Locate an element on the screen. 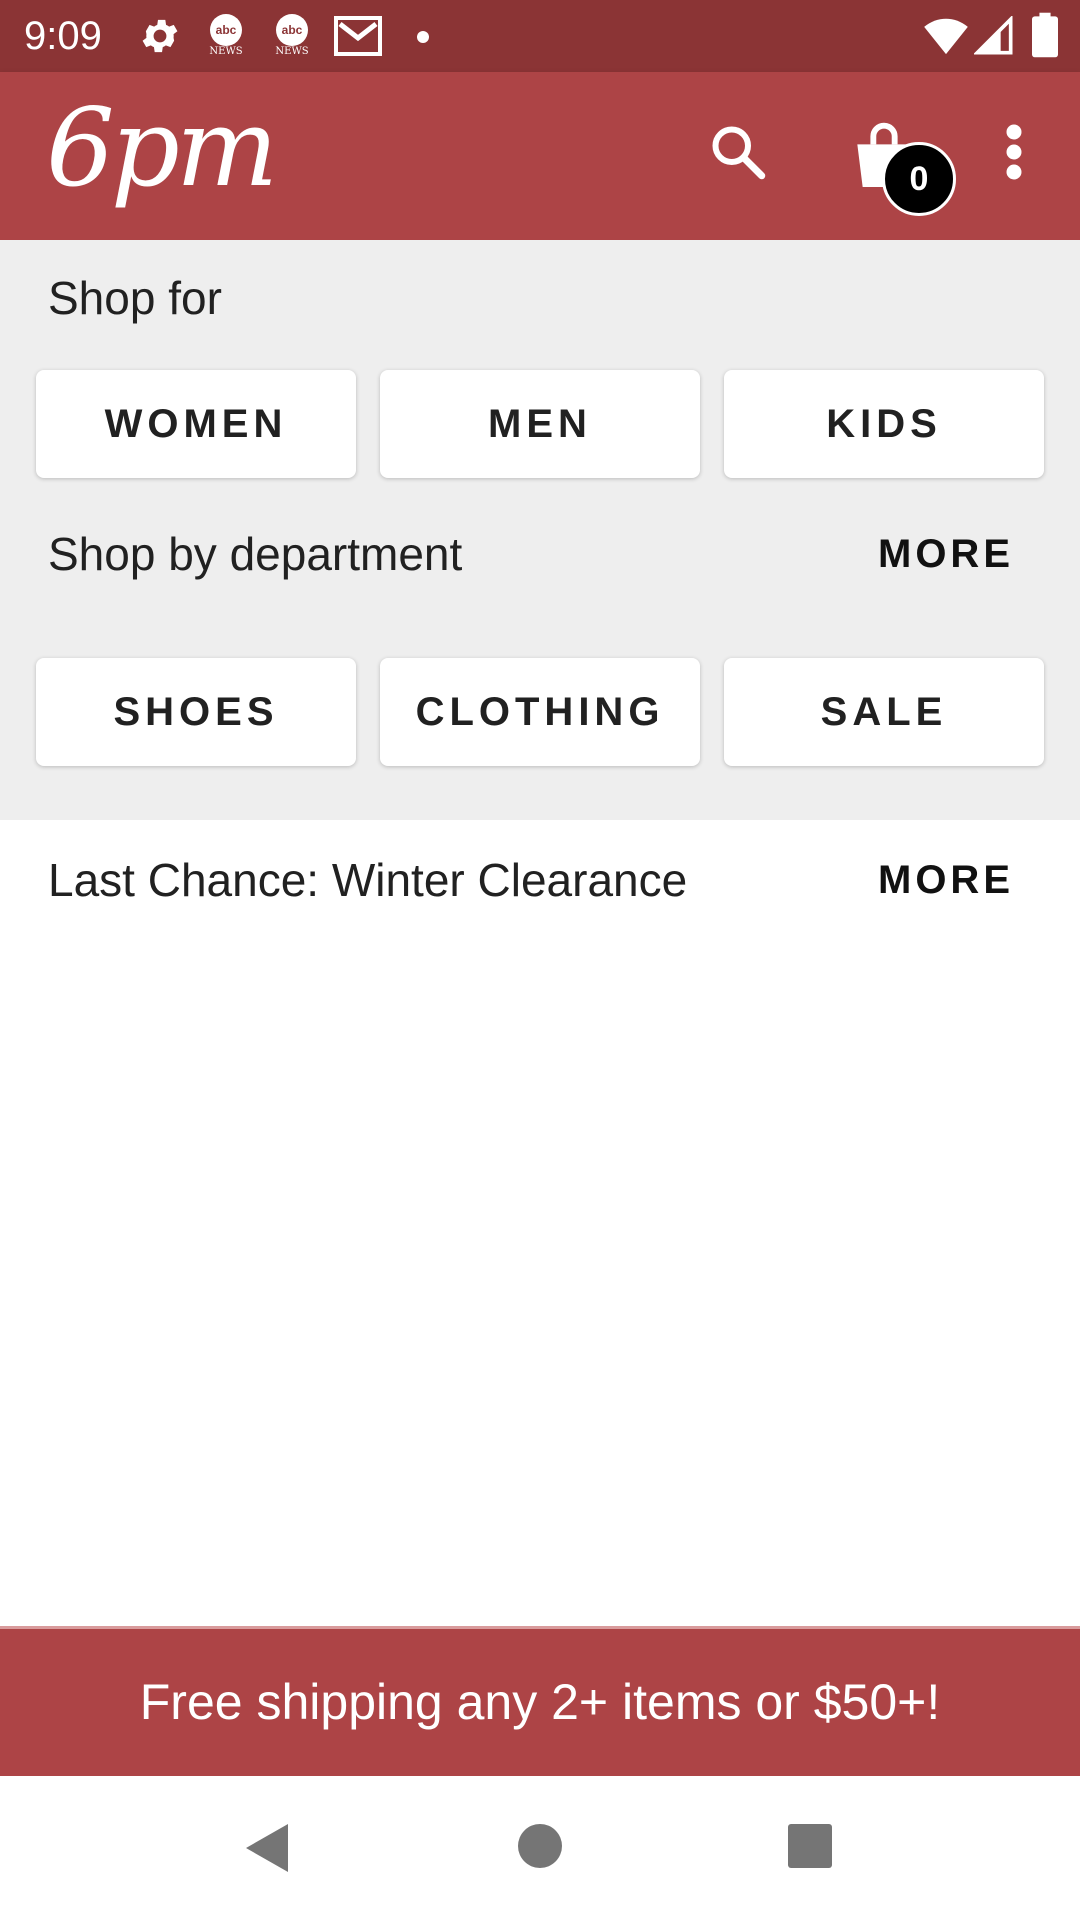 The width and height of the screenshot is (1080, 1920). wifi-icon is located at coordinates (946, 36).